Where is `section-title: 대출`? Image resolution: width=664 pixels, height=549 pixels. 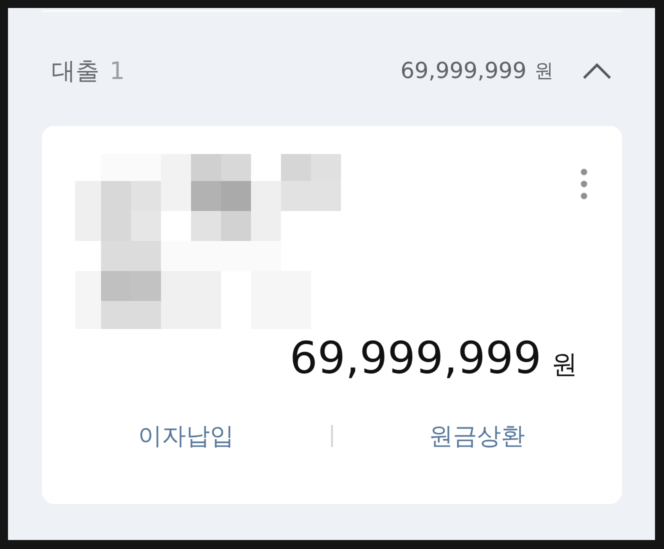 section-title: 대출 is located at coordinates (76, 71).